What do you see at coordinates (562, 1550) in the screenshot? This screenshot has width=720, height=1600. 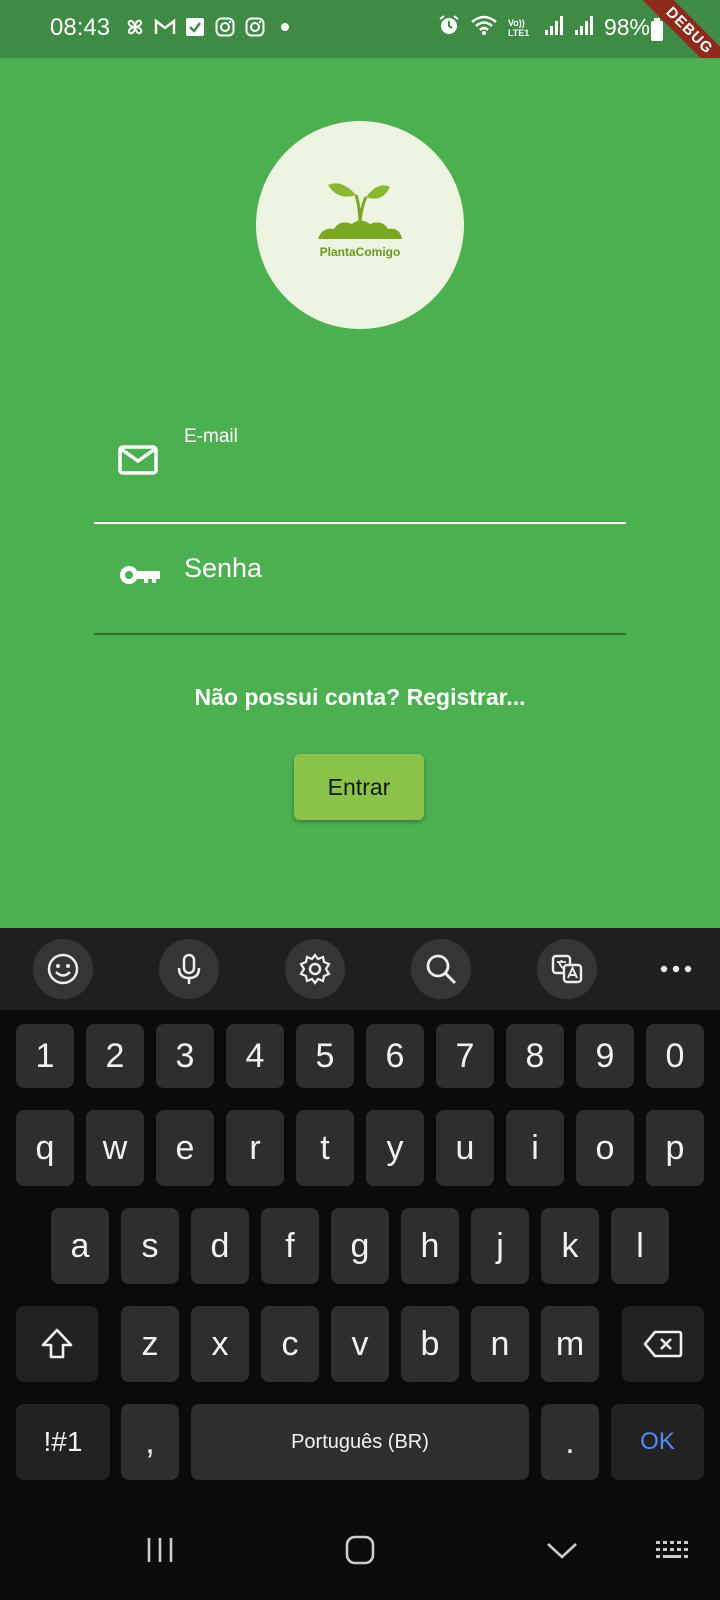 I see `back-icon` at bounding box center [562, 1550].